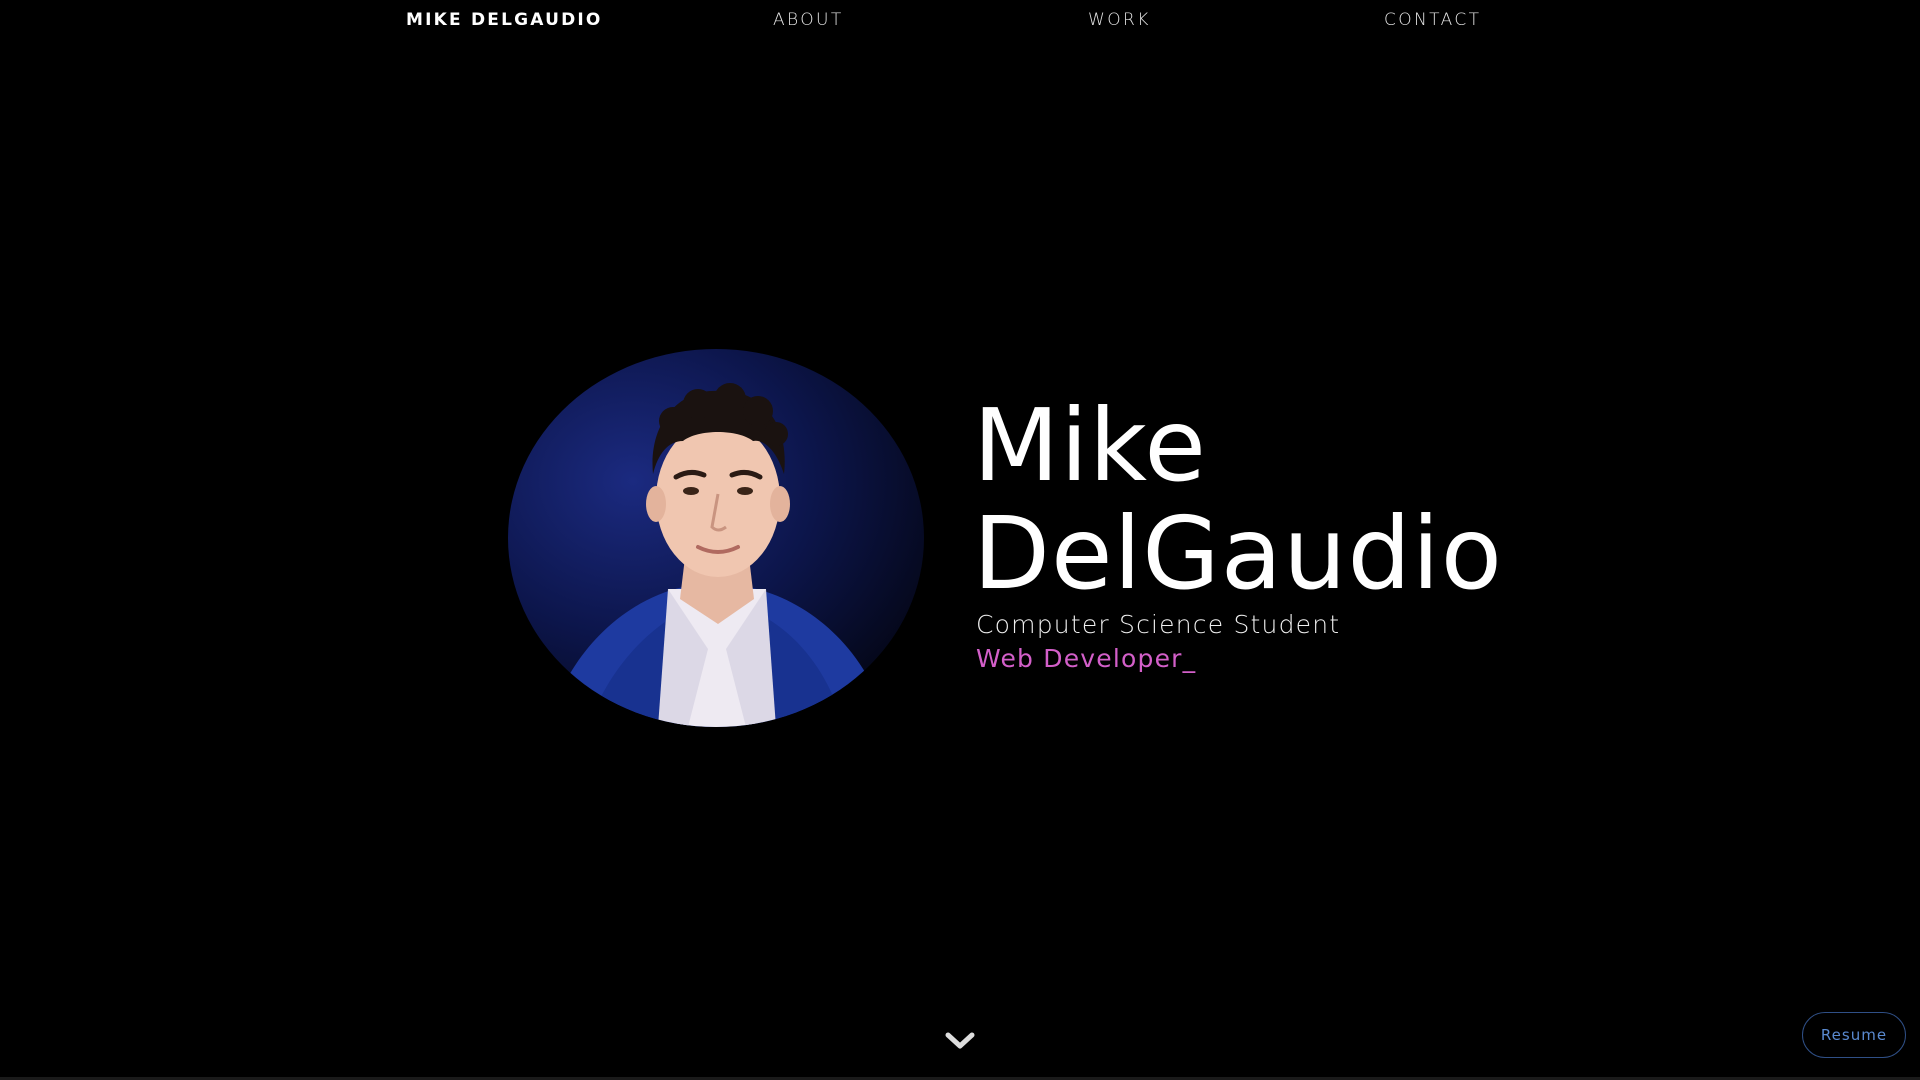 This screenshot has height=1080, width=1920. I want to click on hero-subtitle: Computer Science Student, so click(1158, 624).